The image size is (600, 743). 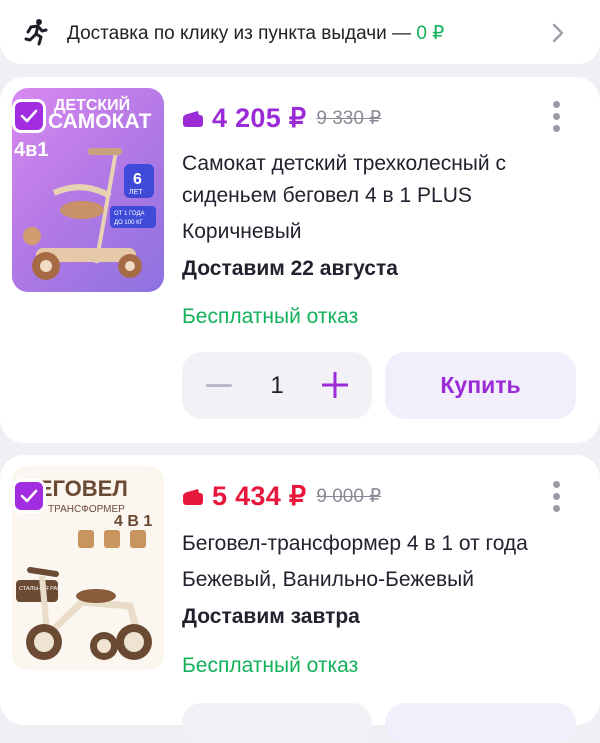 I want to click on decrease-button, so click(x=219, y=385).